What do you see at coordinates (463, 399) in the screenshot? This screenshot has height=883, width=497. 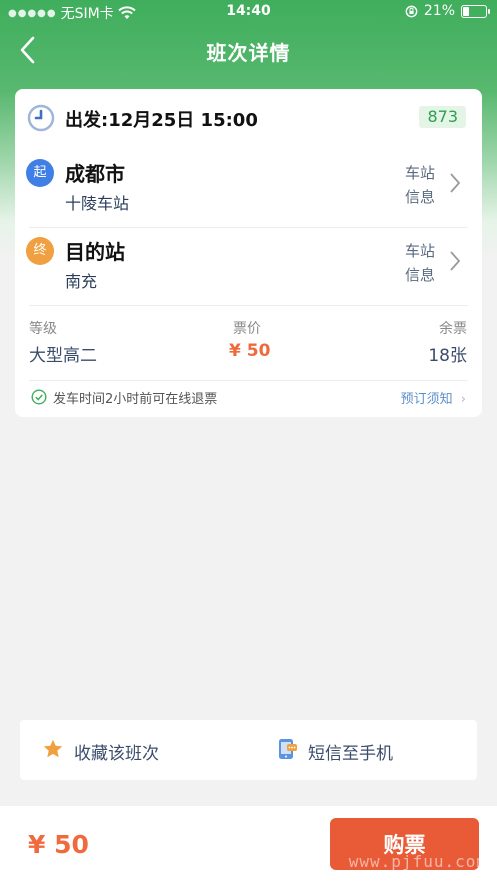 I see `chevron-right-icon: ›` at bounding box center [463, 399].